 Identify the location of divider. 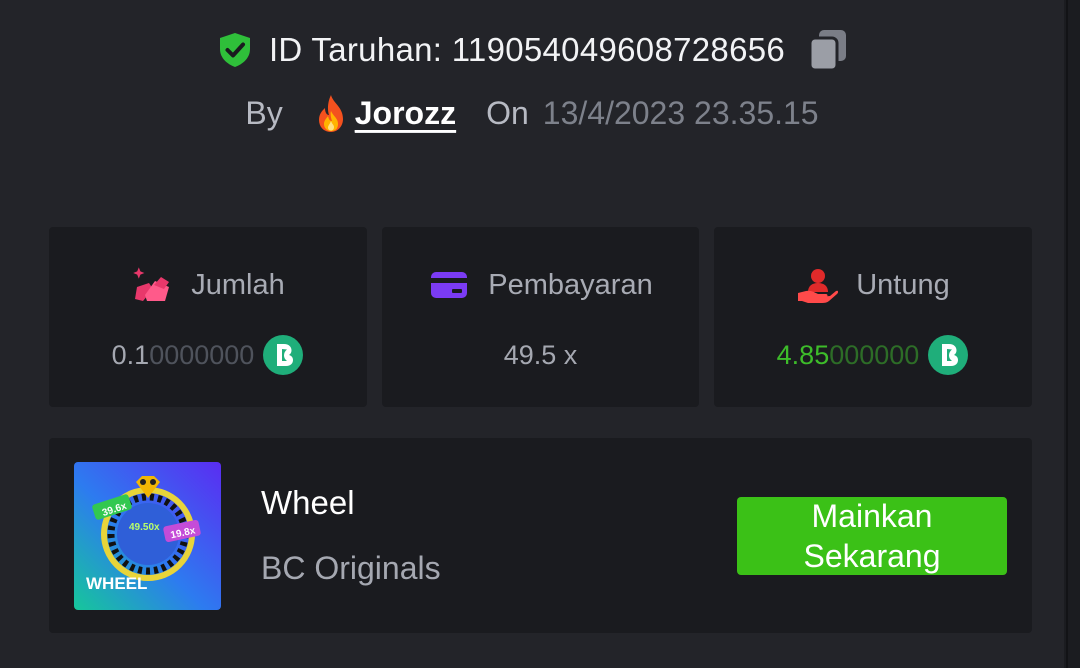
(1067, 334).